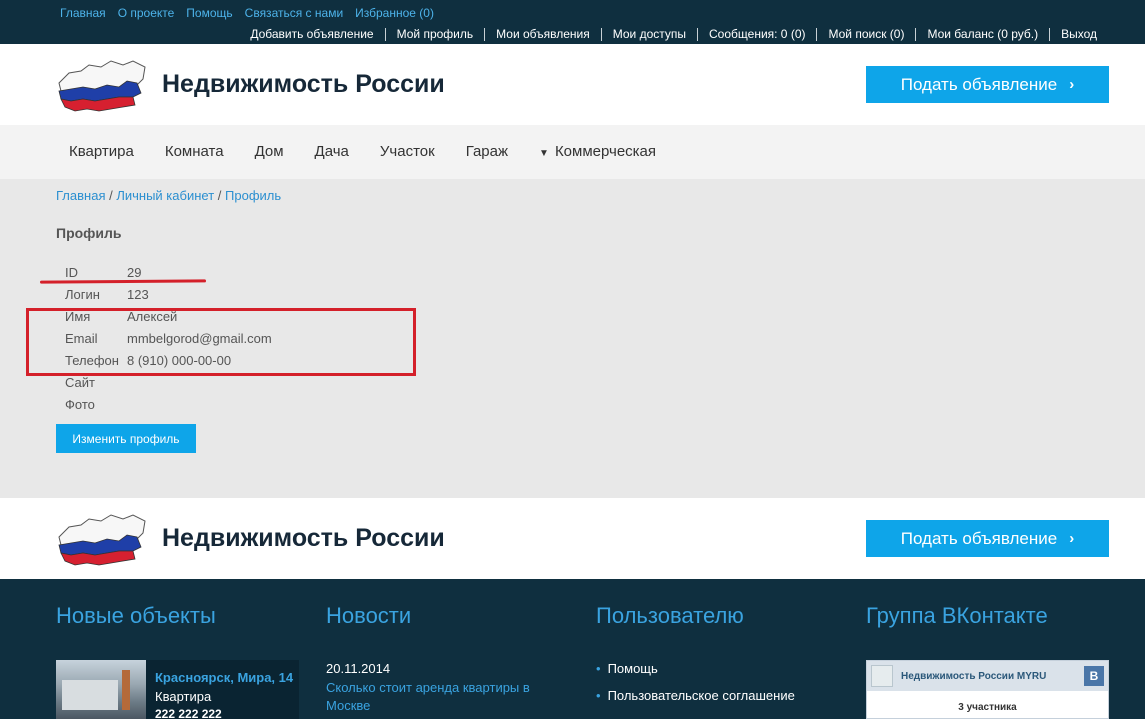 The width and height of the screenshot is (1145, 719). I want to click on footer-vk-title: Группа ВКонтакте, so click(957, 615).